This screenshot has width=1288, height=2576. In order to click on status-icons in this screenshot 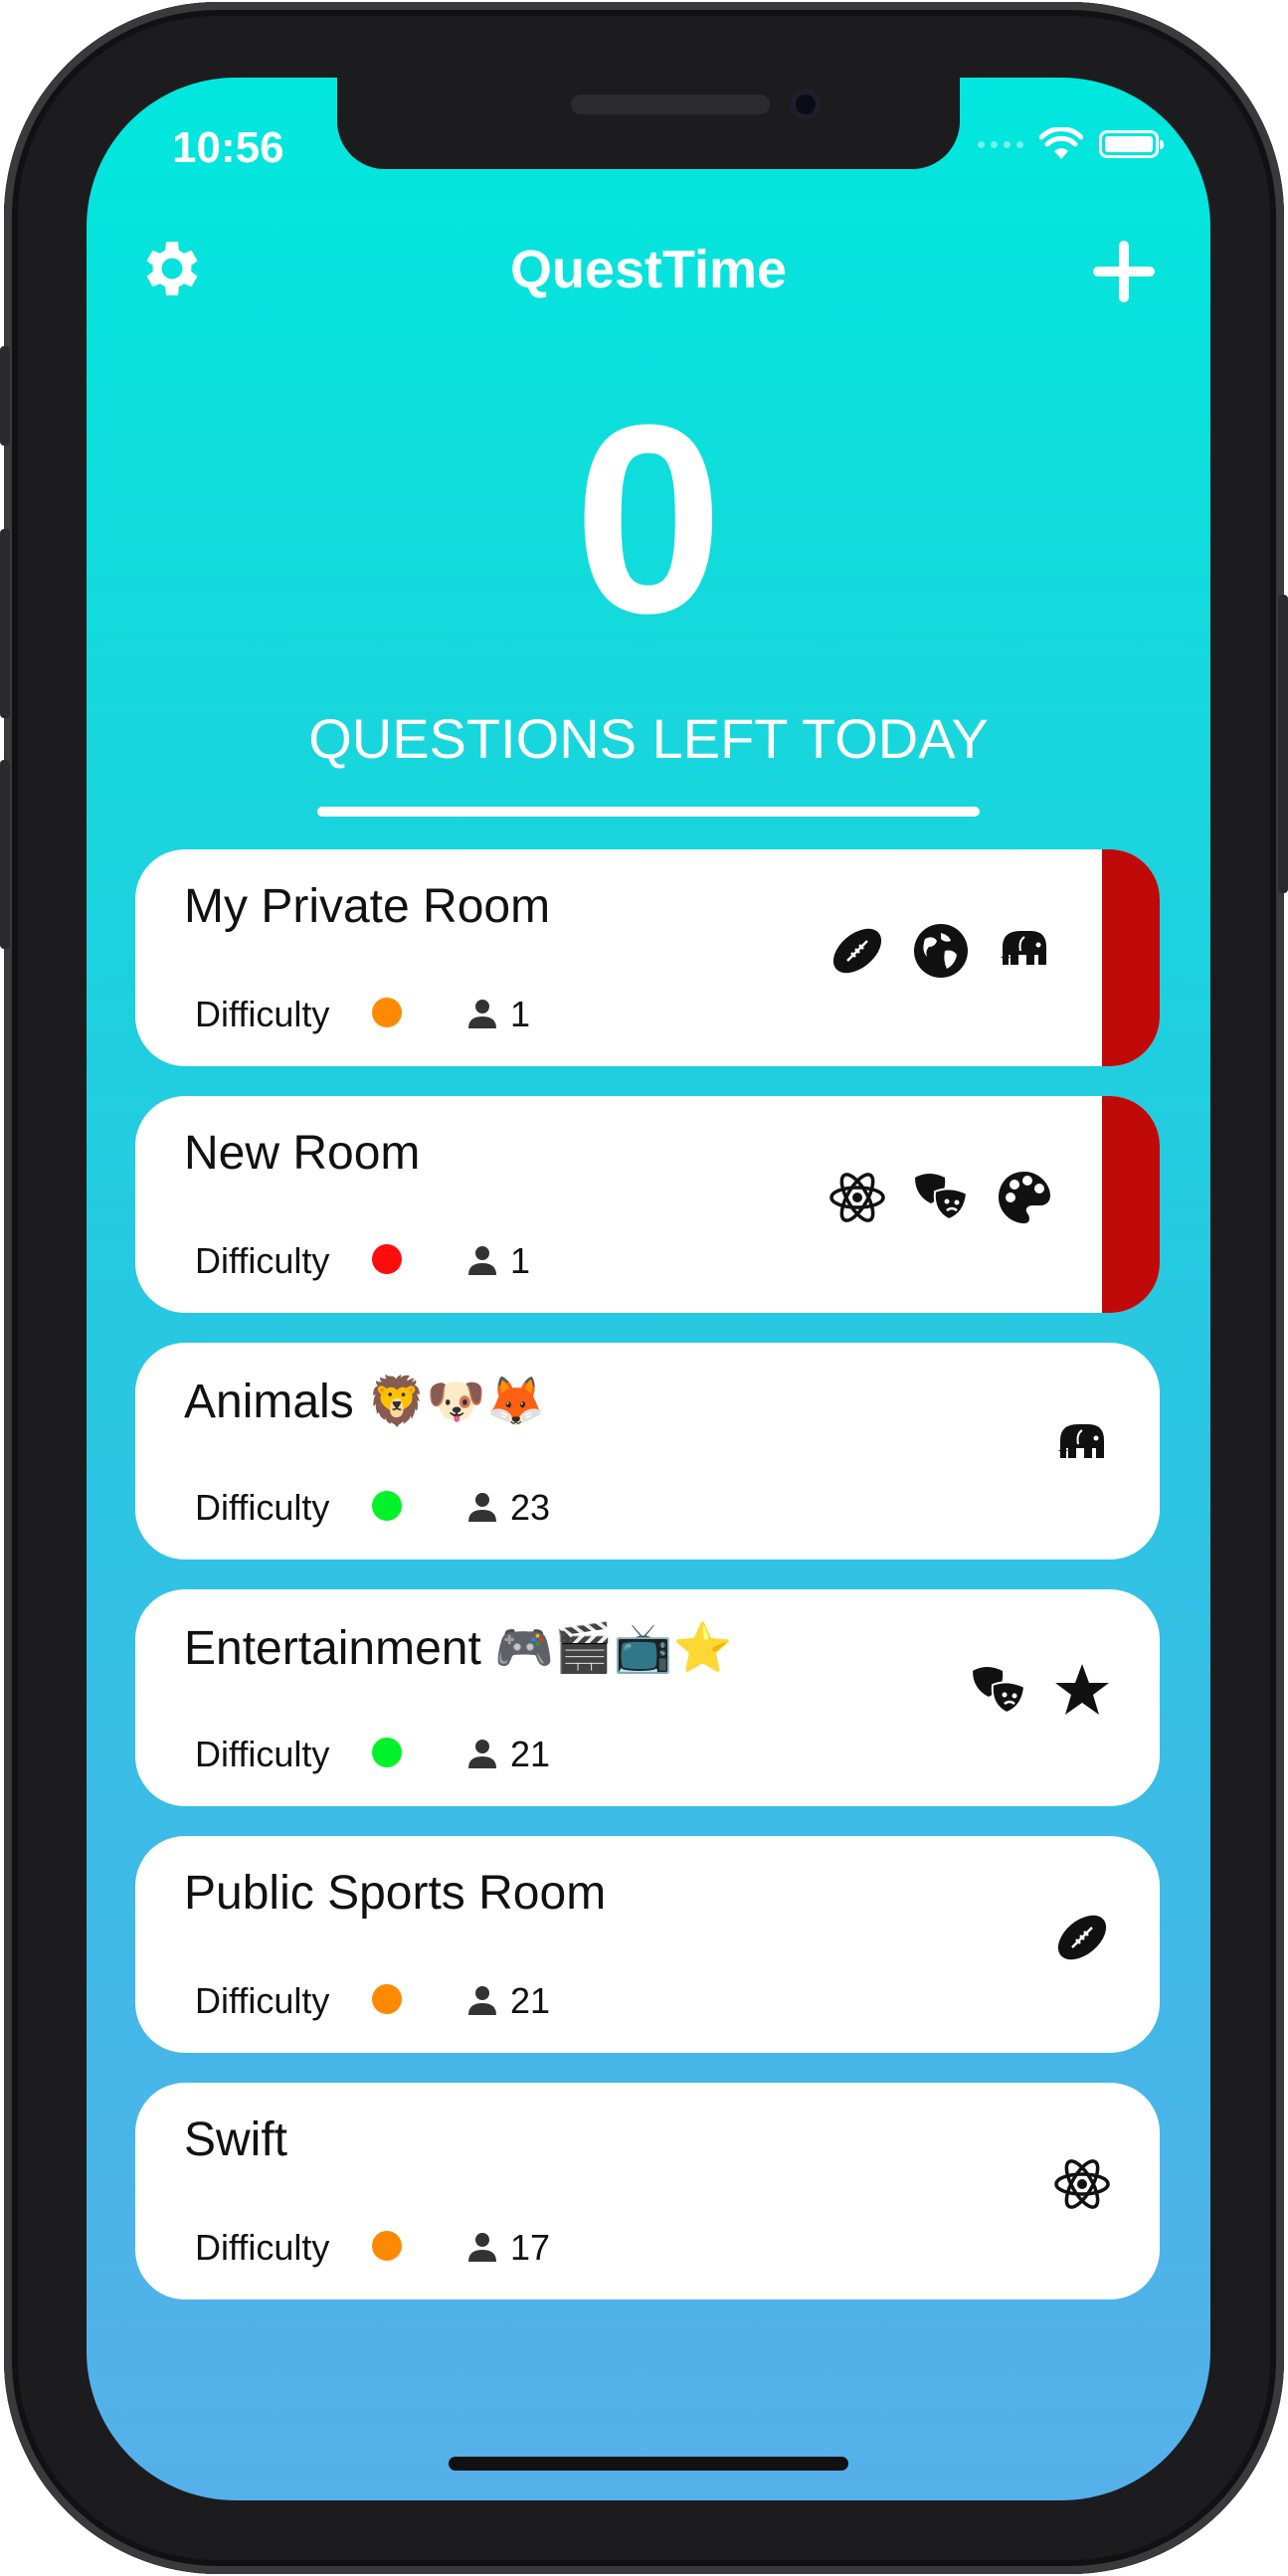, I will do `click(1071, 144)`.